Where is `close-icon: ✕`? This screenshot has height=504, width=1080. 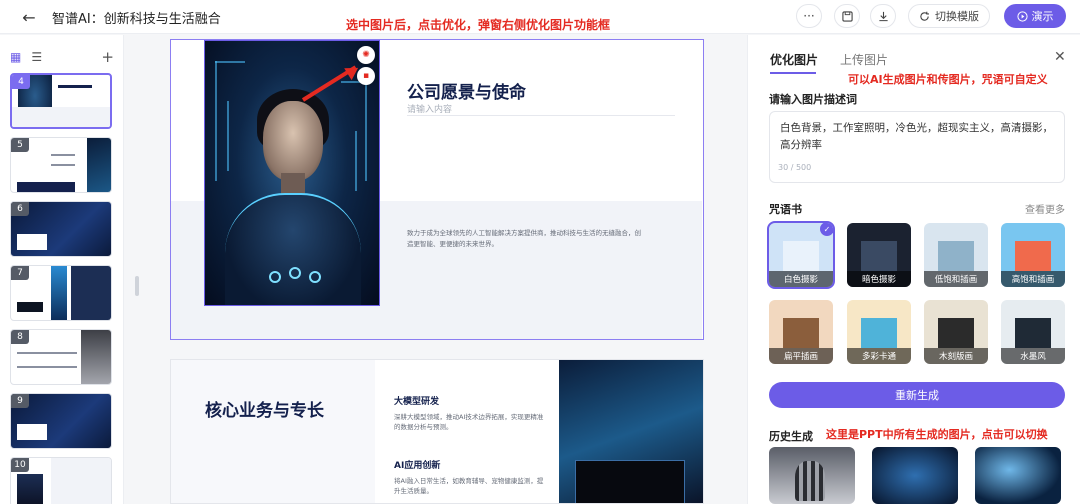
close-icon: ✕ is located at coordinates (1060, 57).